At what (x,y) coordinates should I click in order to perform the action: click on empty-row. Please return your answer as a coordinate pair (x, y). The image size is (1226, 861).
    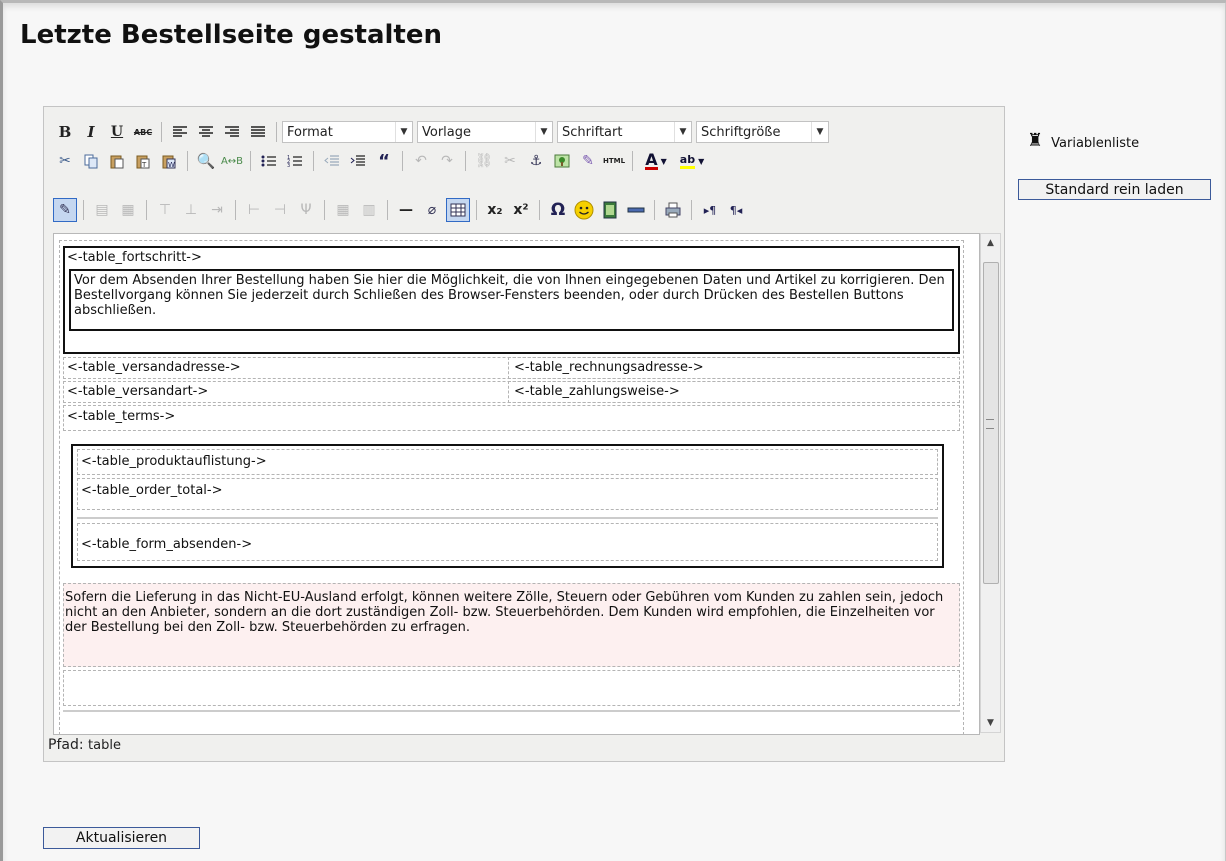
    Looking at the image, I should click on (511, 688).